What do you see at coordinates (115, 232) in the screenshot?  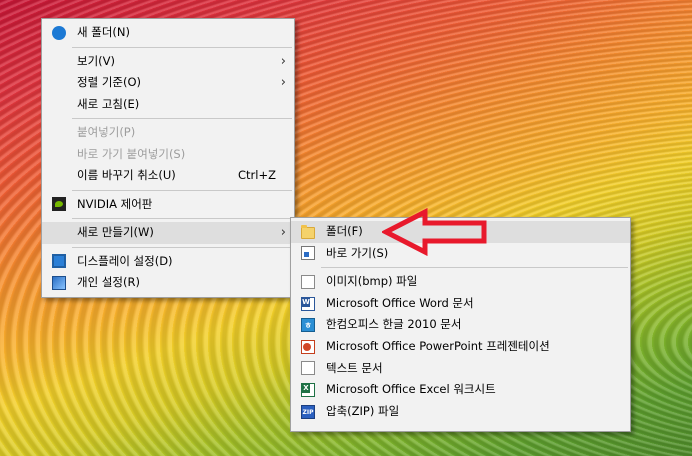 I see `menu-item-label: 새로 만들기(W)` at bounding box center [115, 232].